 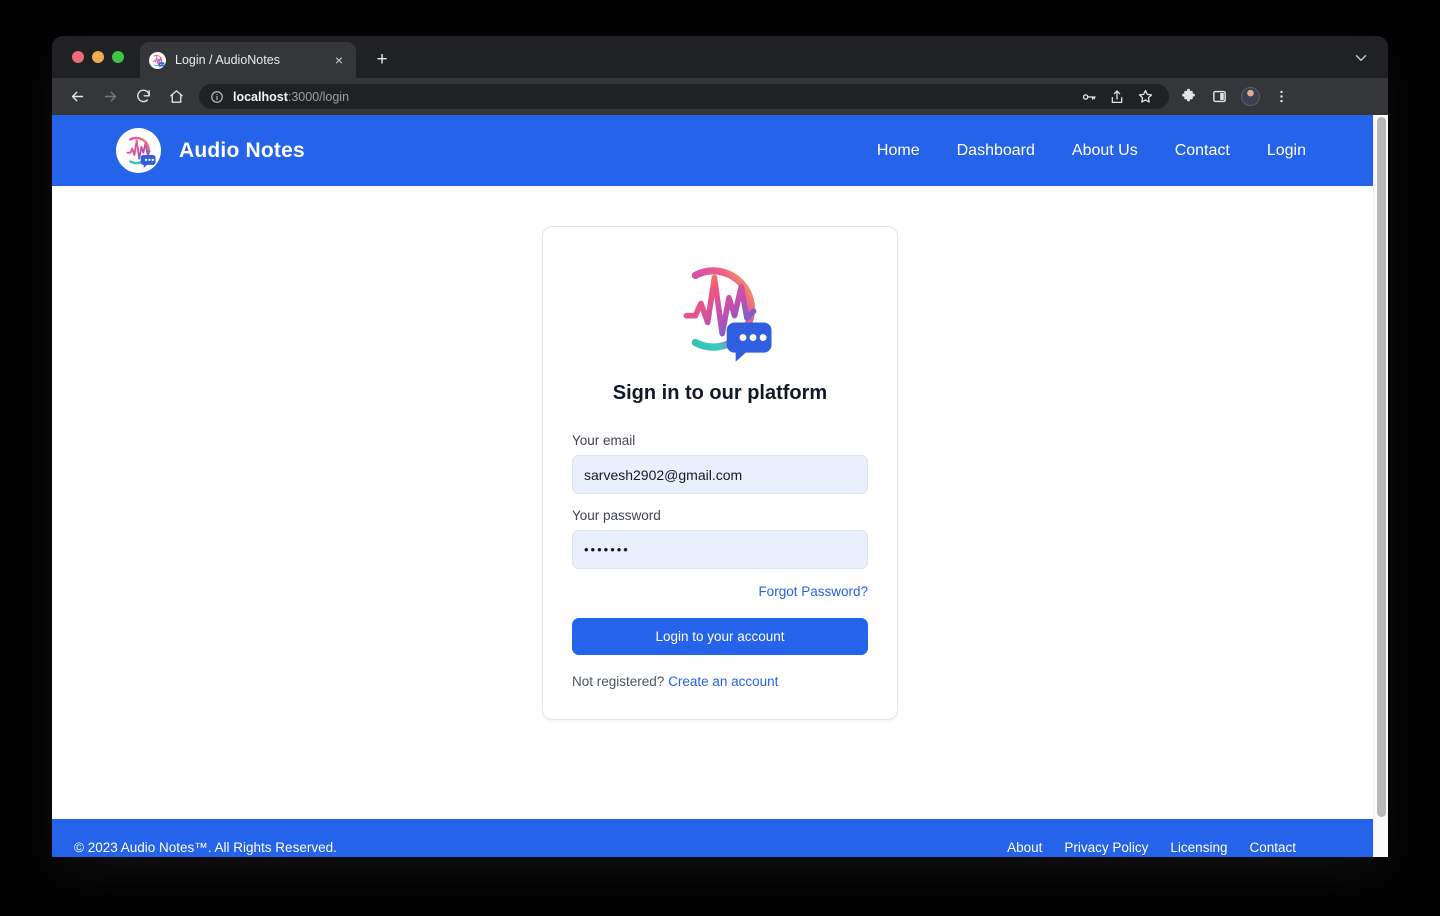 What do you see at coordinates (898, 151) in the screenshot?
I see `nav-link-home: Home` at bounding box center [898, 151].